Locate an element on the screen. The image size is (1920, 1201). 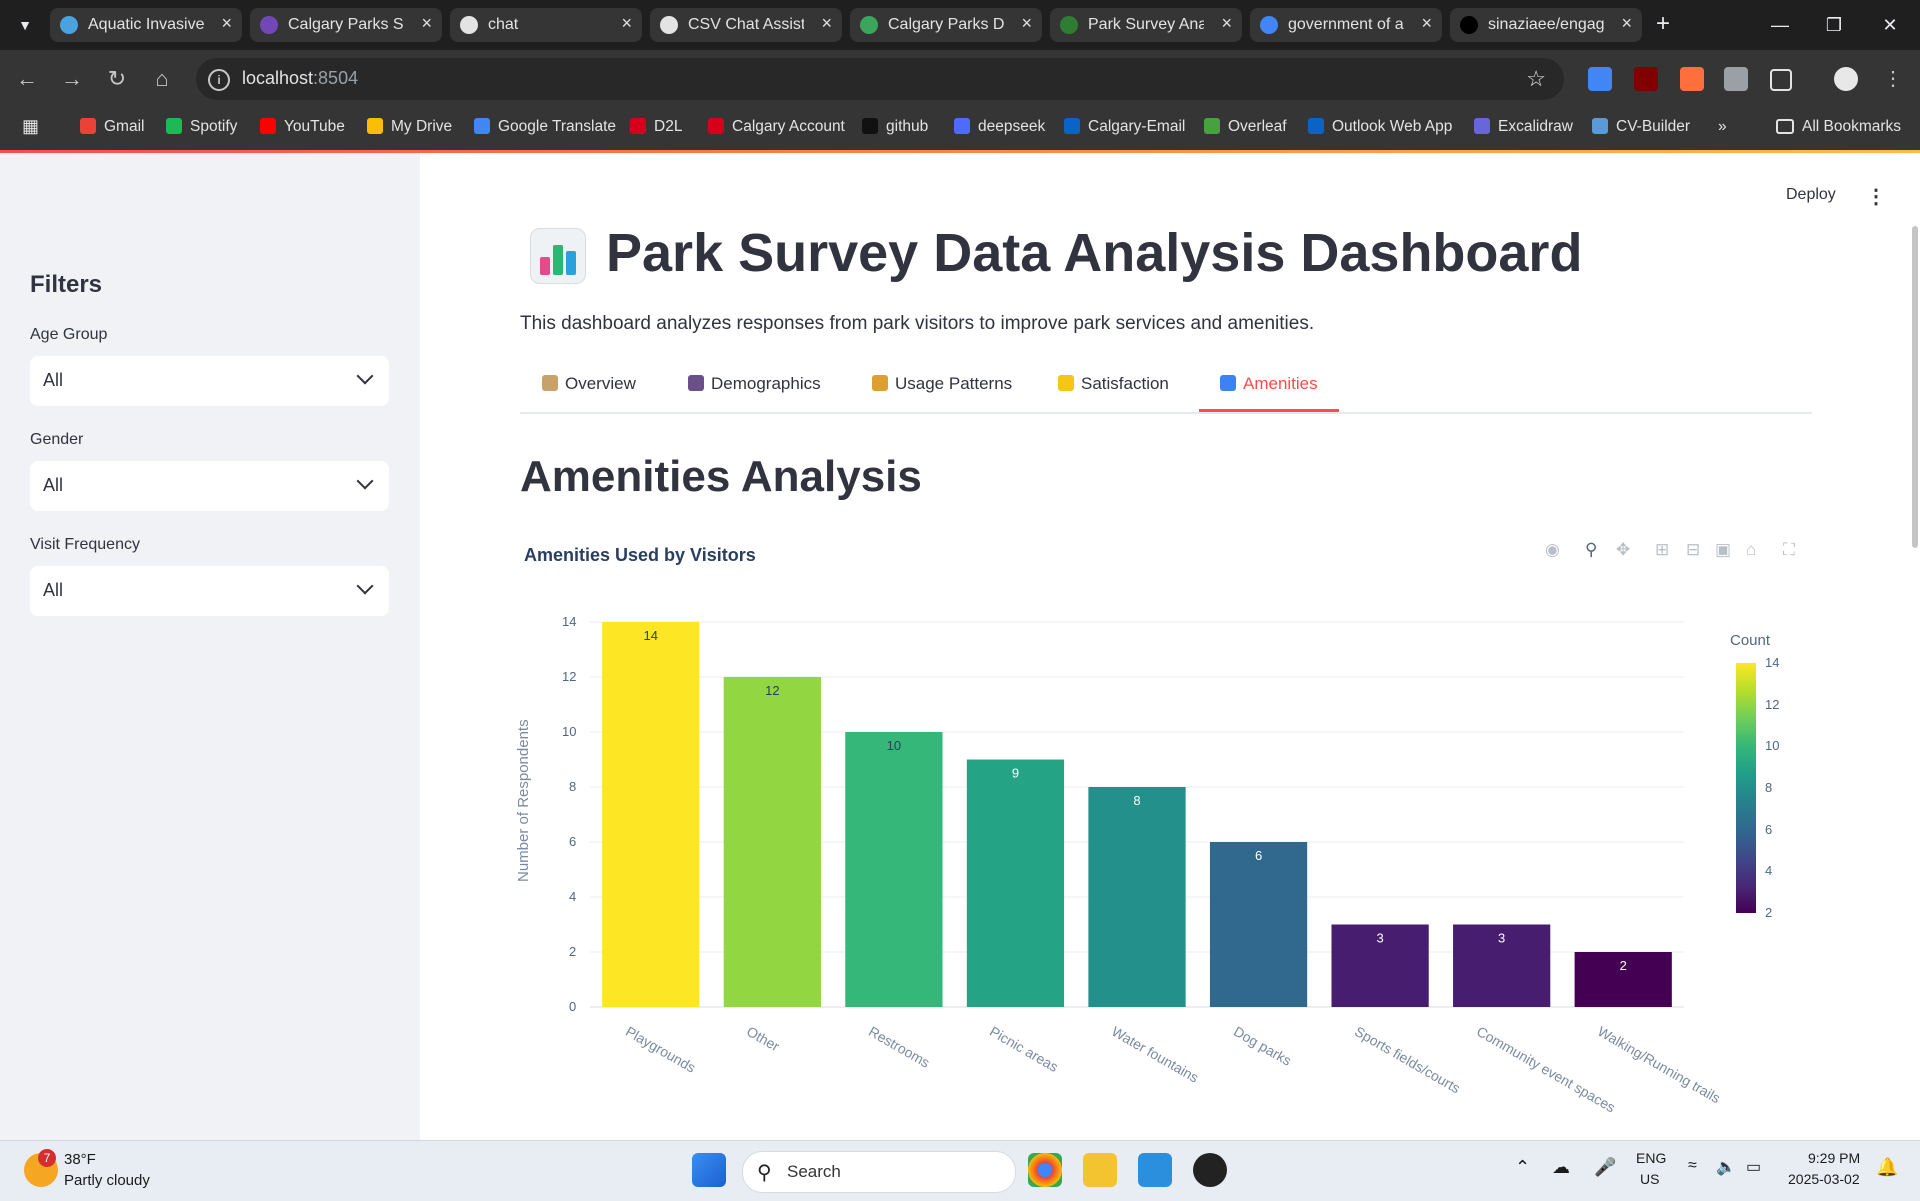
bookmark-calgary-account: Calgary Account is located at coordinates (776, 127).